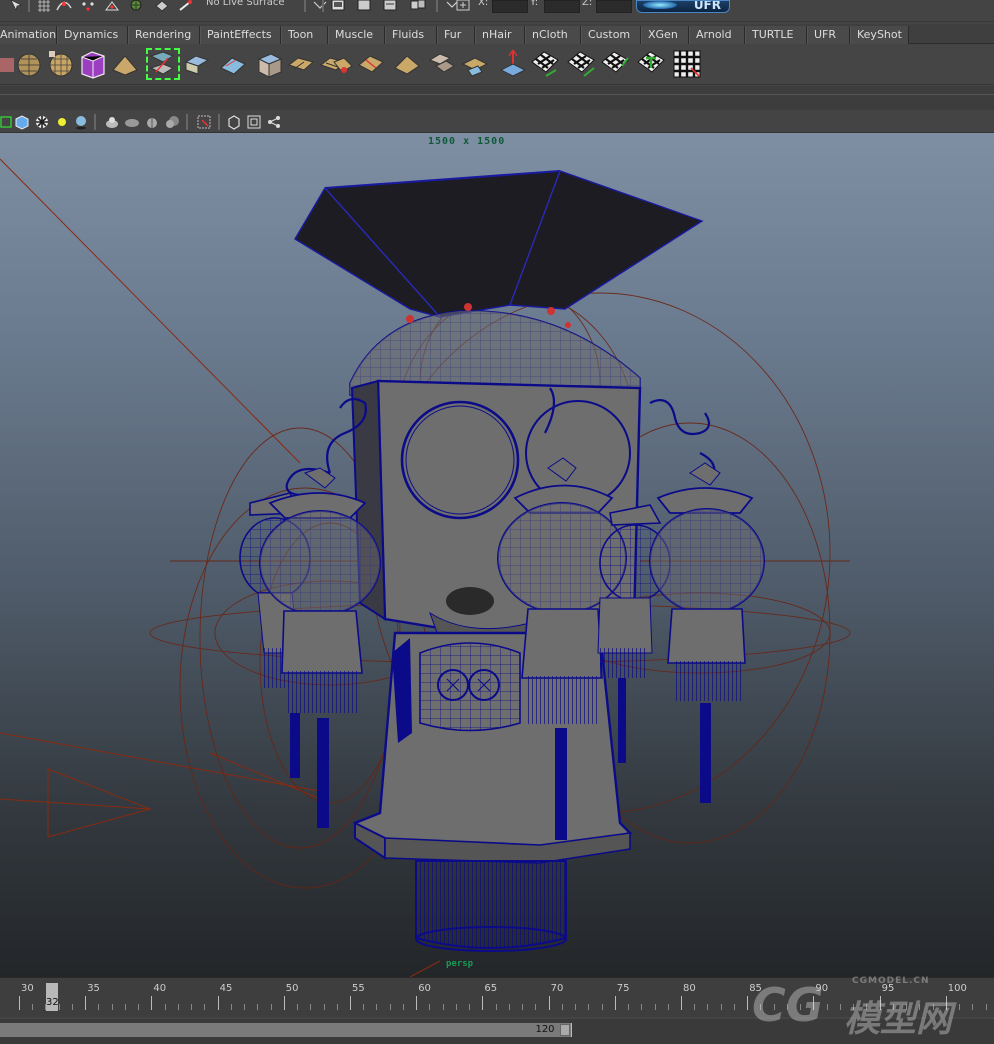 This screenshot has height=1044, width=994. Describe the element at coordinates (497, 997) in the screenshot. I see `time-slider: 30 35 40 45 50 55 60 65 70 75 80 85 90 95 100 32` at that location.